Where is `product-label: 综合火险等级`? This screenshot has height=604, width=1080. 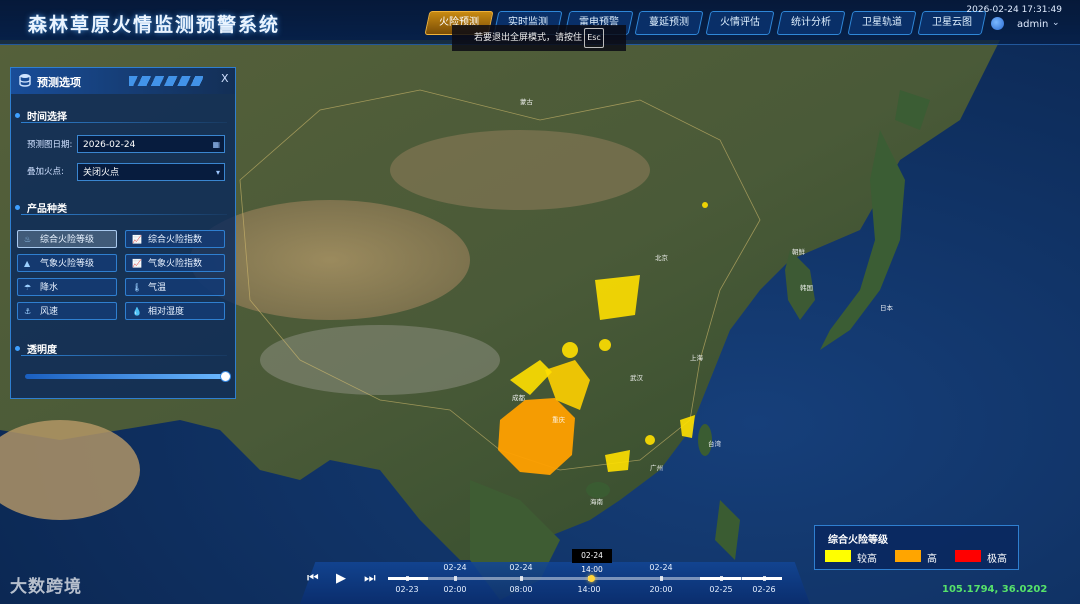 product-label: 综合火险等级 is located at coordinates (67, 240).